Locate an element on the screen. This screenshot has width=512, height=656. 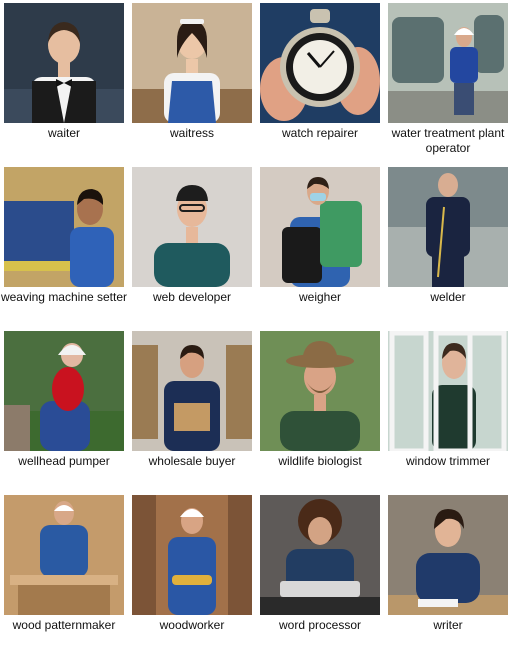
occupation-label: web developer is located at coordinates (192, 297).